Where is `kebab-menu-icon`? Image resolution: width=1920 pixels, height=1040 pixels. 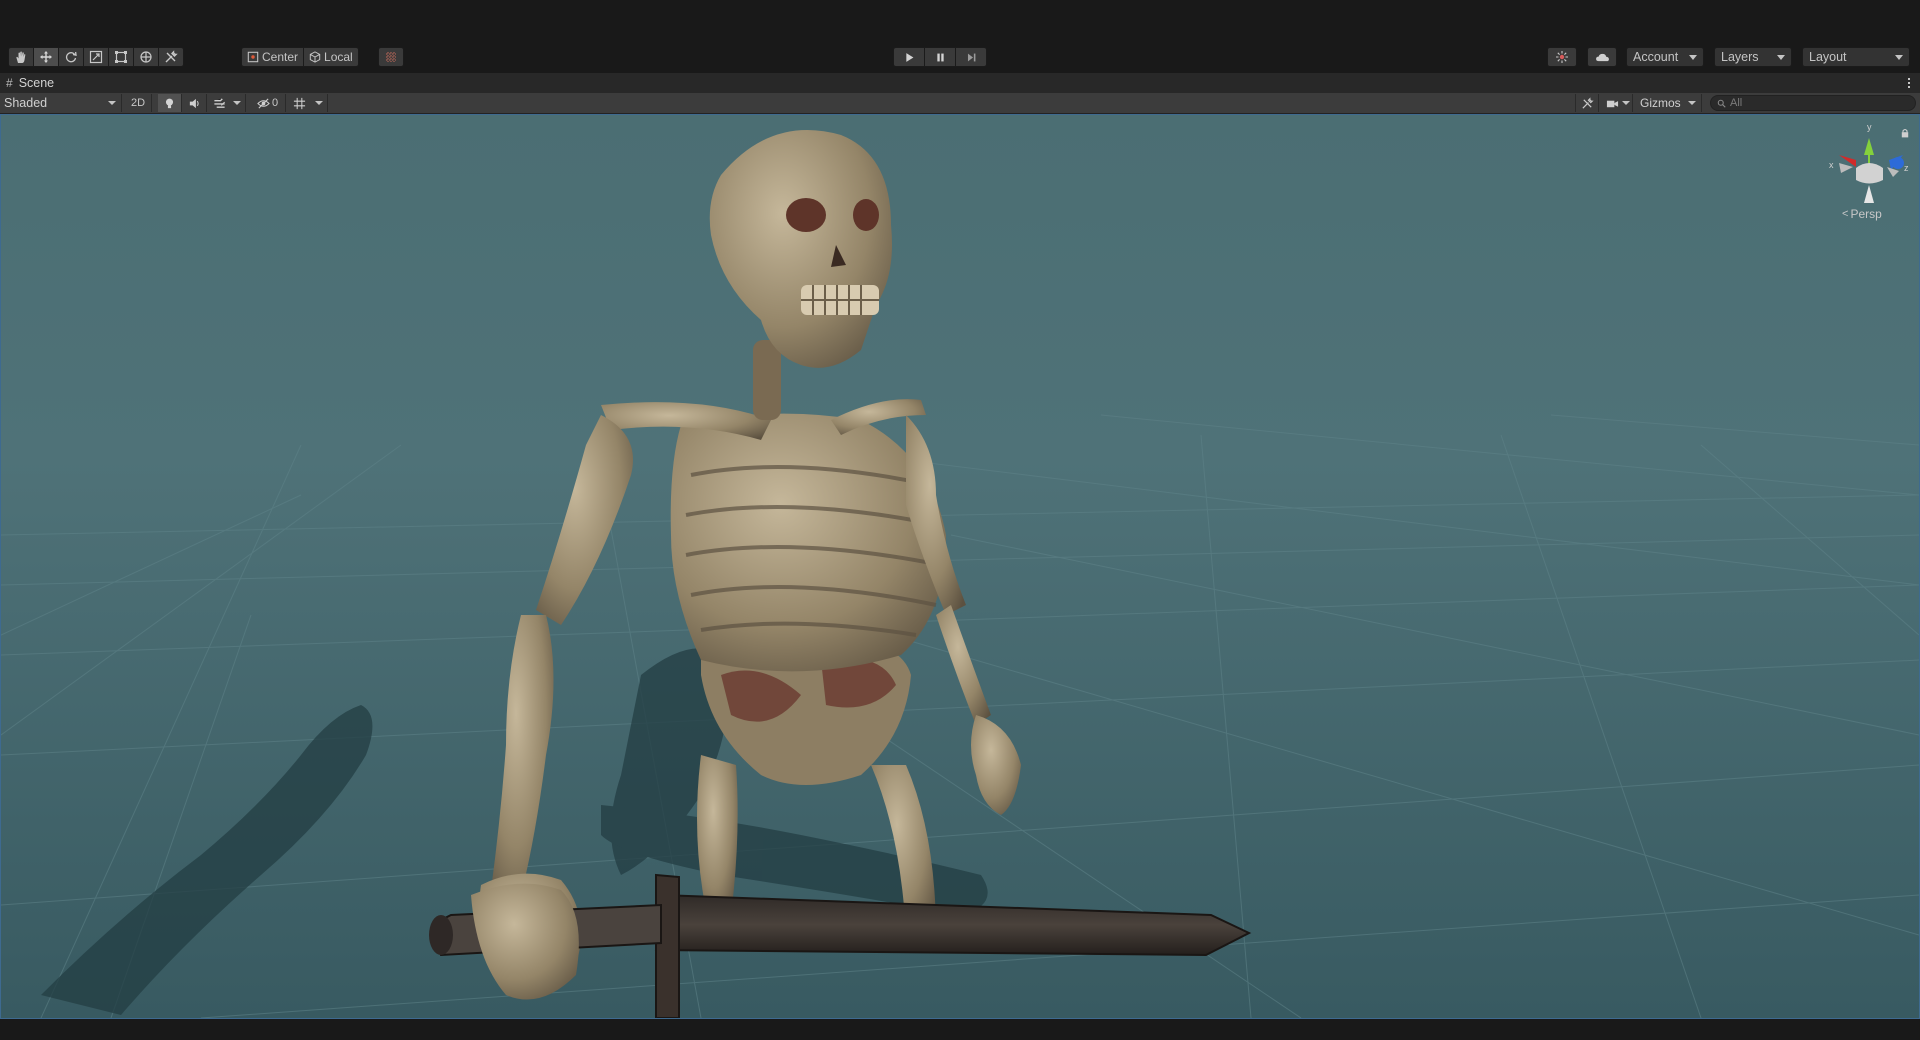
kebab-menu-icon is located at coordinates (1909, 83).